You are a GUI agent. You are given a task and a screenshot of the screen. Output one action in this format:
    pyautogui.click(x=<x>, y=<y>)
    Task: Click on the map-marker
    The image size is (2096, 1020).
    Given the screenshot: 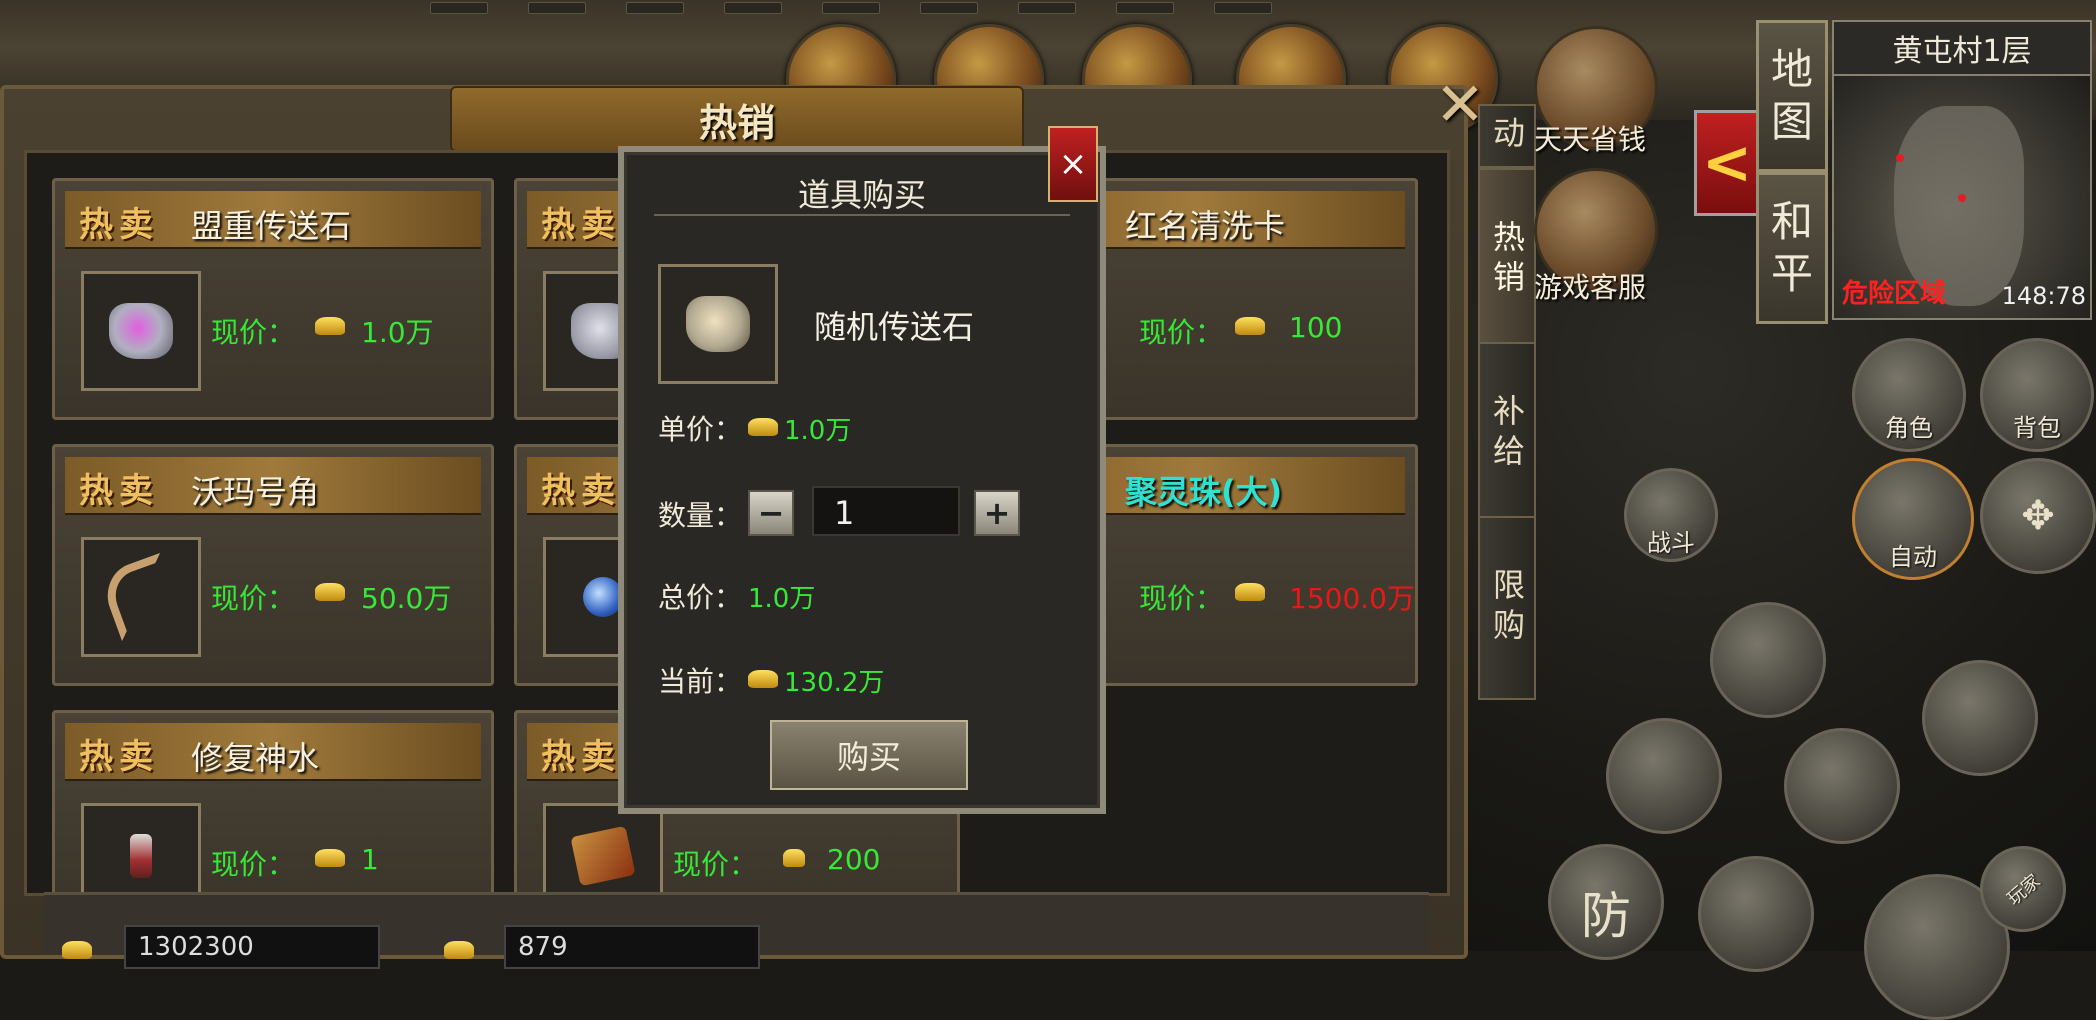 What is the action you would take?
    pyautogui.click(x=1900, y=158)
    